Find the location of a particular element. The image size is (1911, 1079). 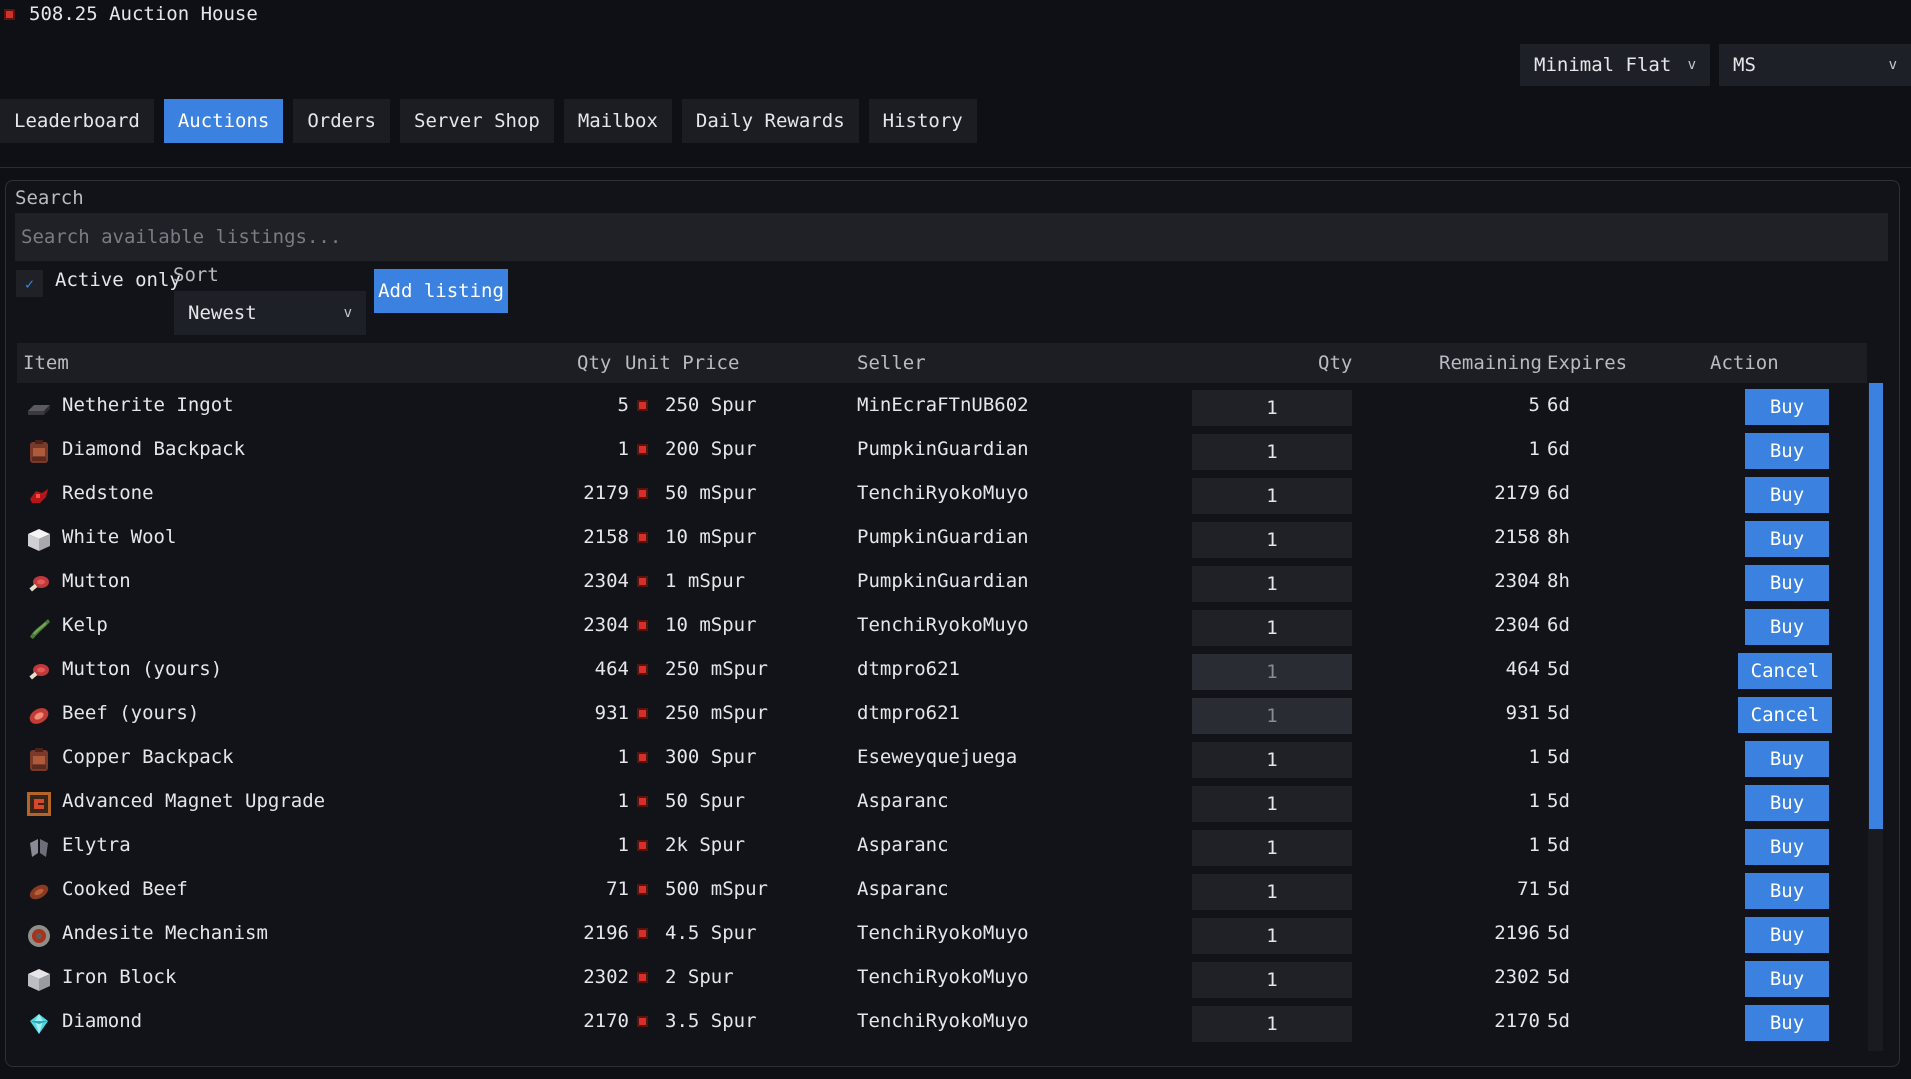

unit-price: 4.5 Spur is located at coordinates (711, 933).